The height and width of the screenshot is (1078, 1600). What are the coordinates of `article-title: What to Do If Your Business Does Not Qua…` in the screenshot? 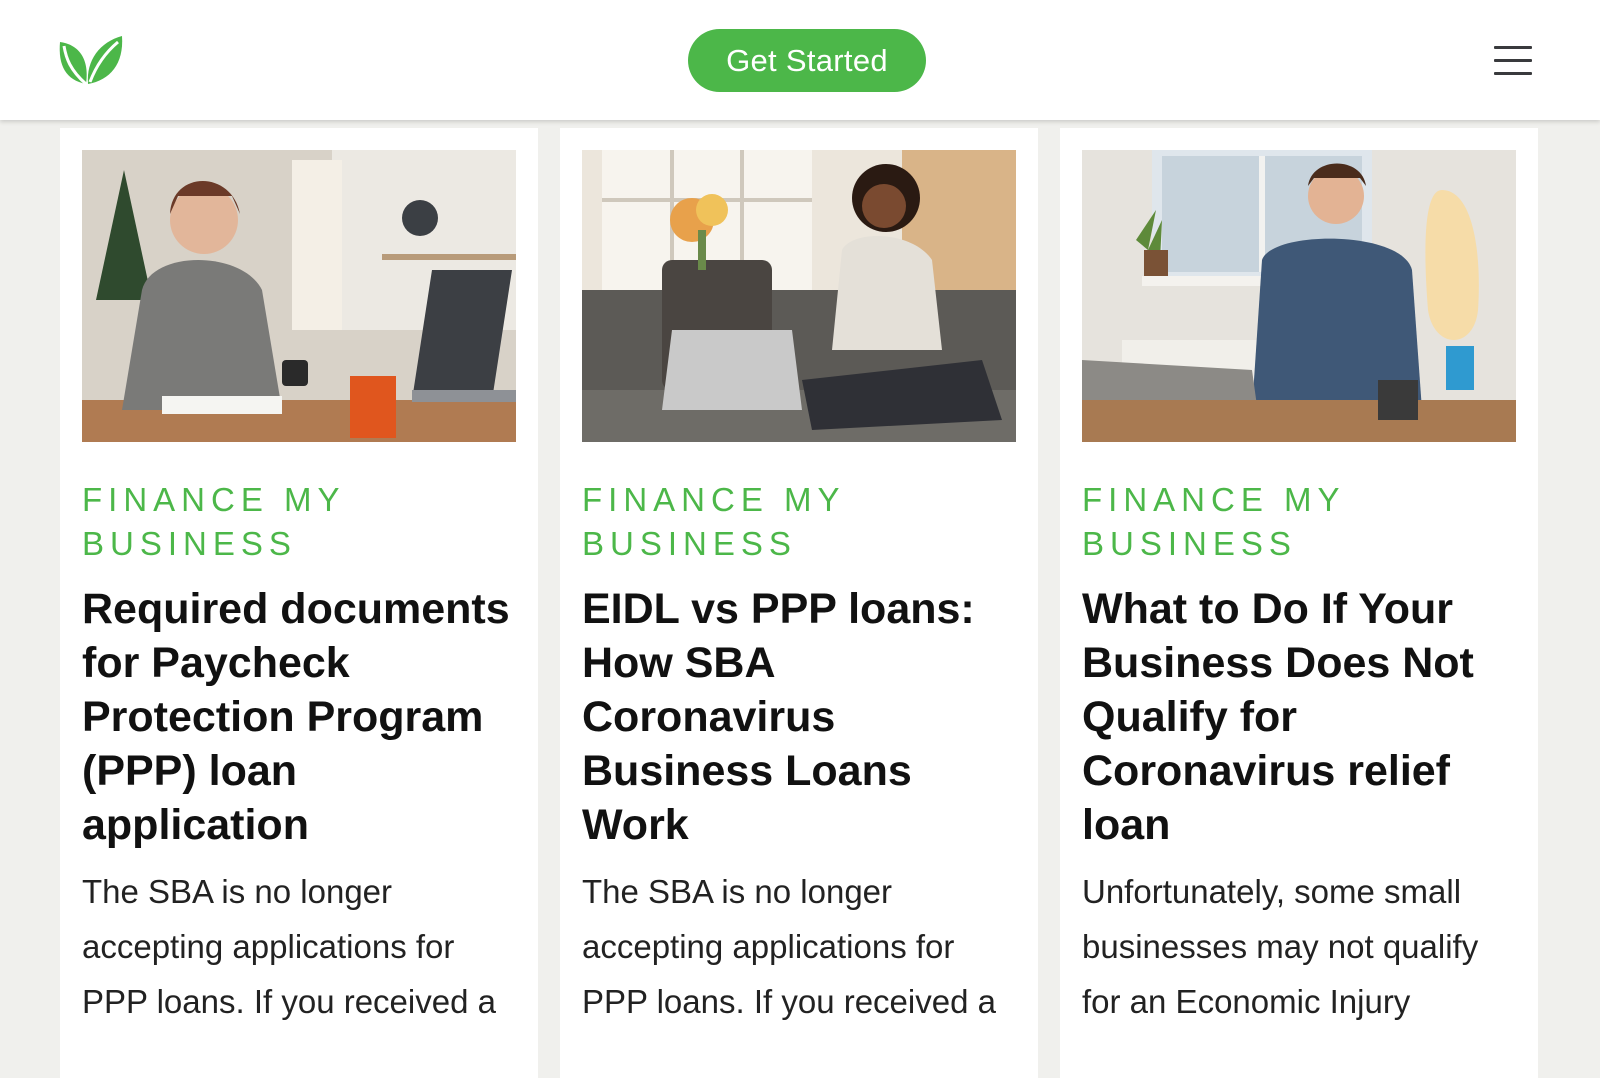 It's located at (1302, 717).